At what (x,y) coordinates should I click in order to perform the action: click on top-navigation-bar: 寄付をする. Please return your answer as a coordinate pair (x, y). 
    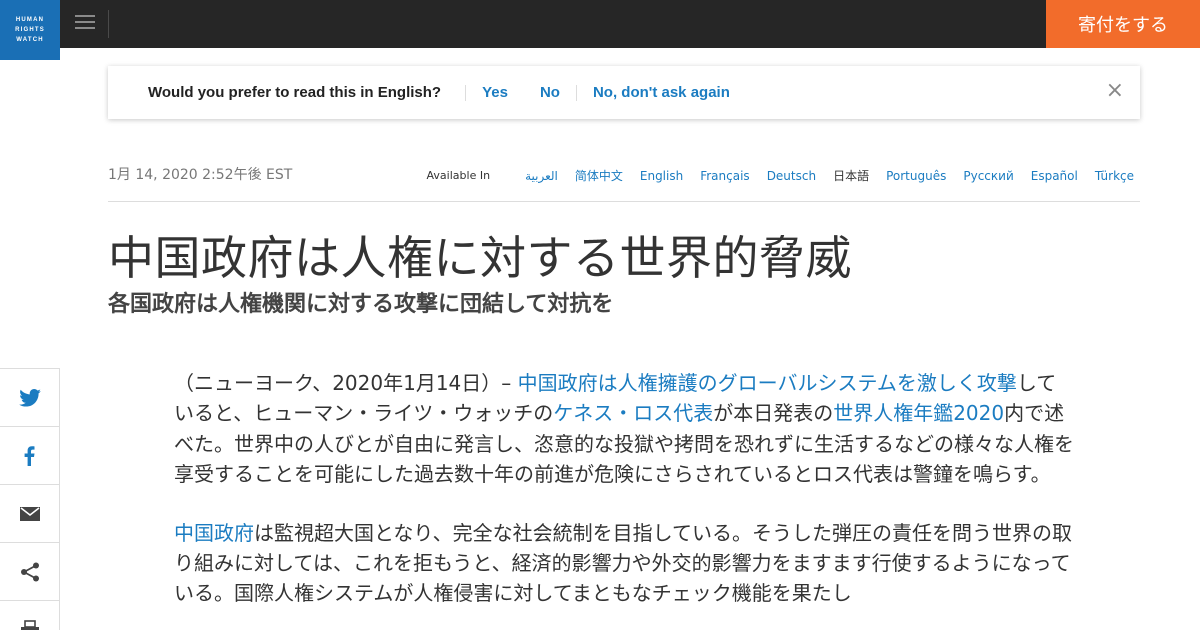
    Looking at the image, I should click on (600, 24).